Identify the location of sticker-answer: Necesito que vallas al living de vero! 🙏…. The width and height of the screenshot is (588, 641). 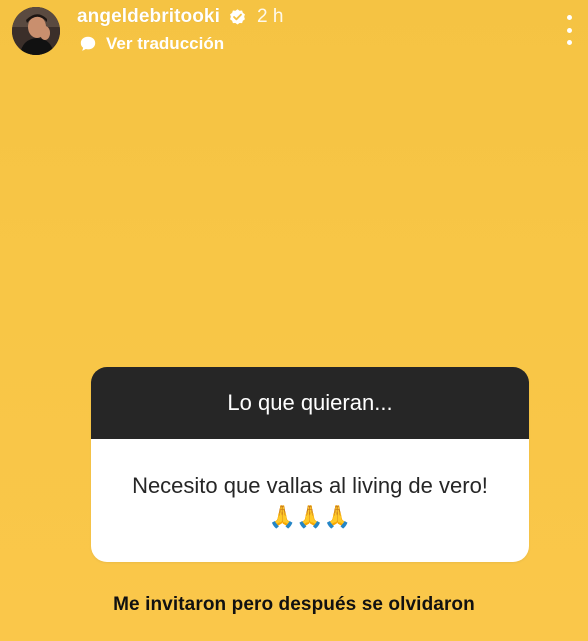
(310, 500).